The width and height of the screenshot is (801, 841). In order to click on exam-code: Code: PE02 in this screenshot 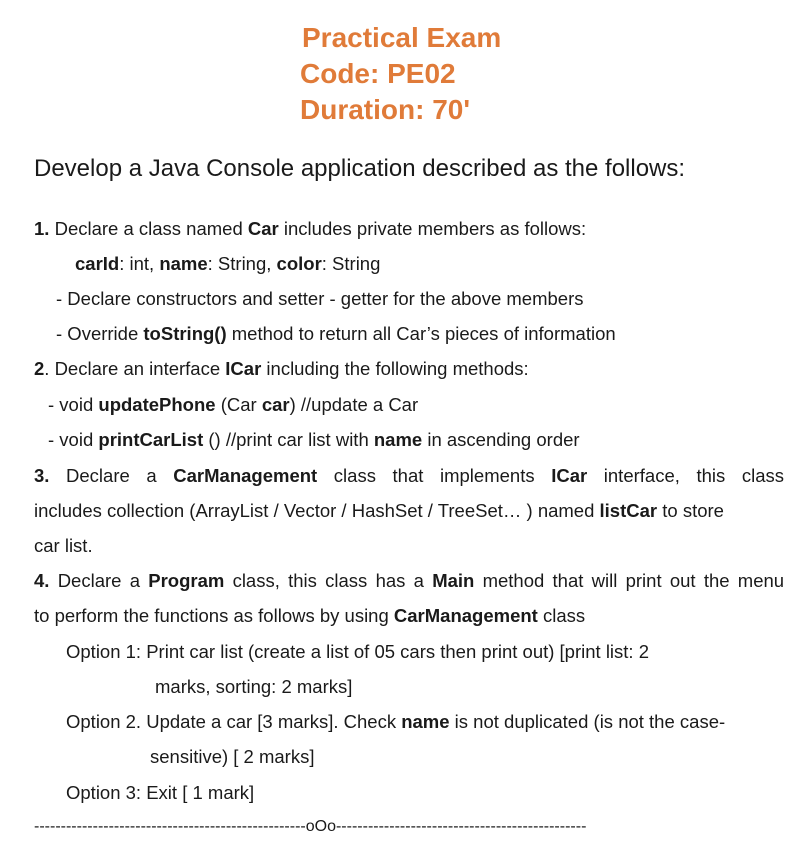, I will do `click(378, 73)`.